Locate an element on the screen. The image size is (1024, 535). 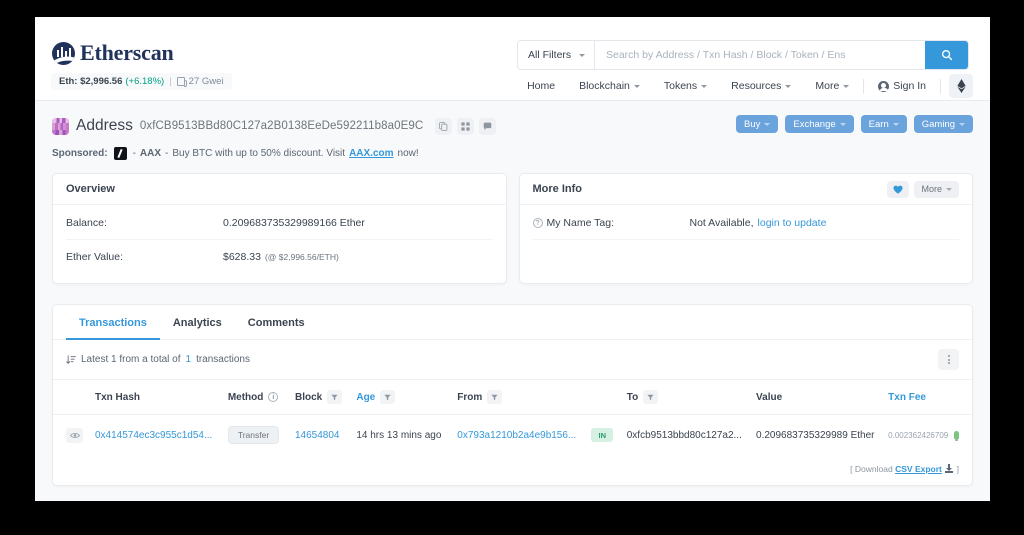
th-method: Method i is located at coordinates (255, 397).